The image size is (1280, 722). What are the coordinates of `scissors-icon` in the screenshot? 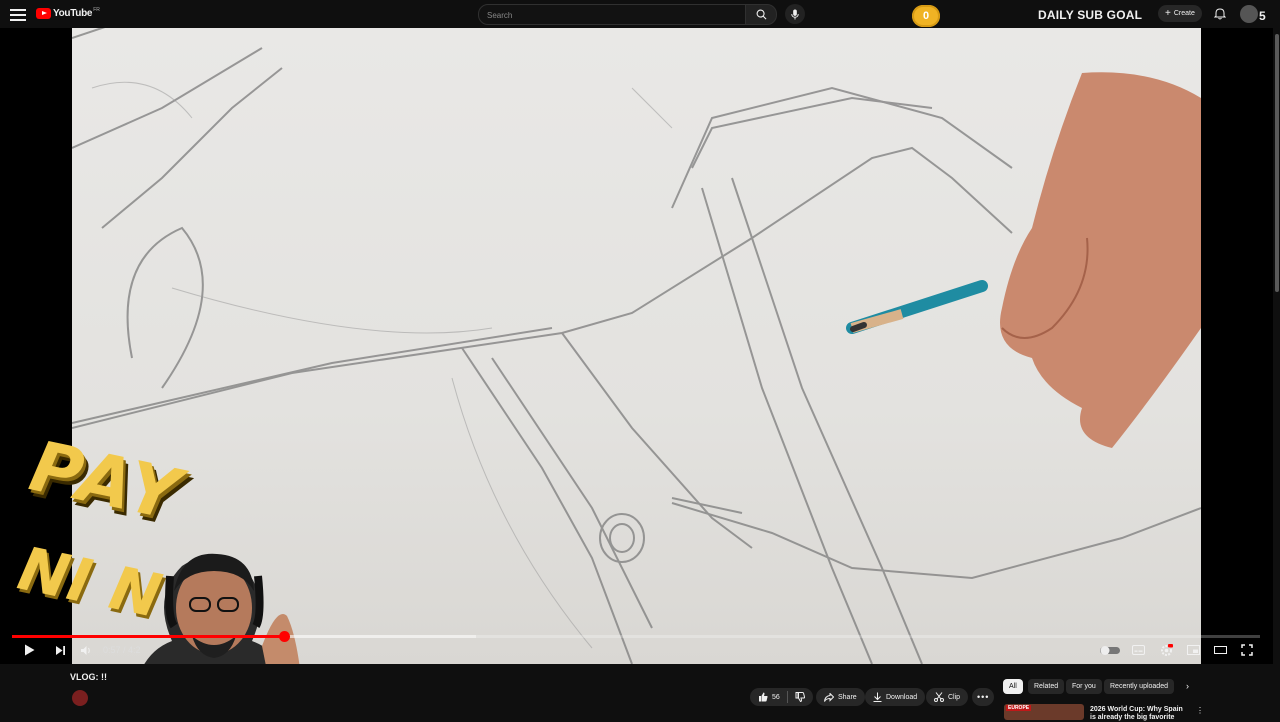 It's located at (939, 697).